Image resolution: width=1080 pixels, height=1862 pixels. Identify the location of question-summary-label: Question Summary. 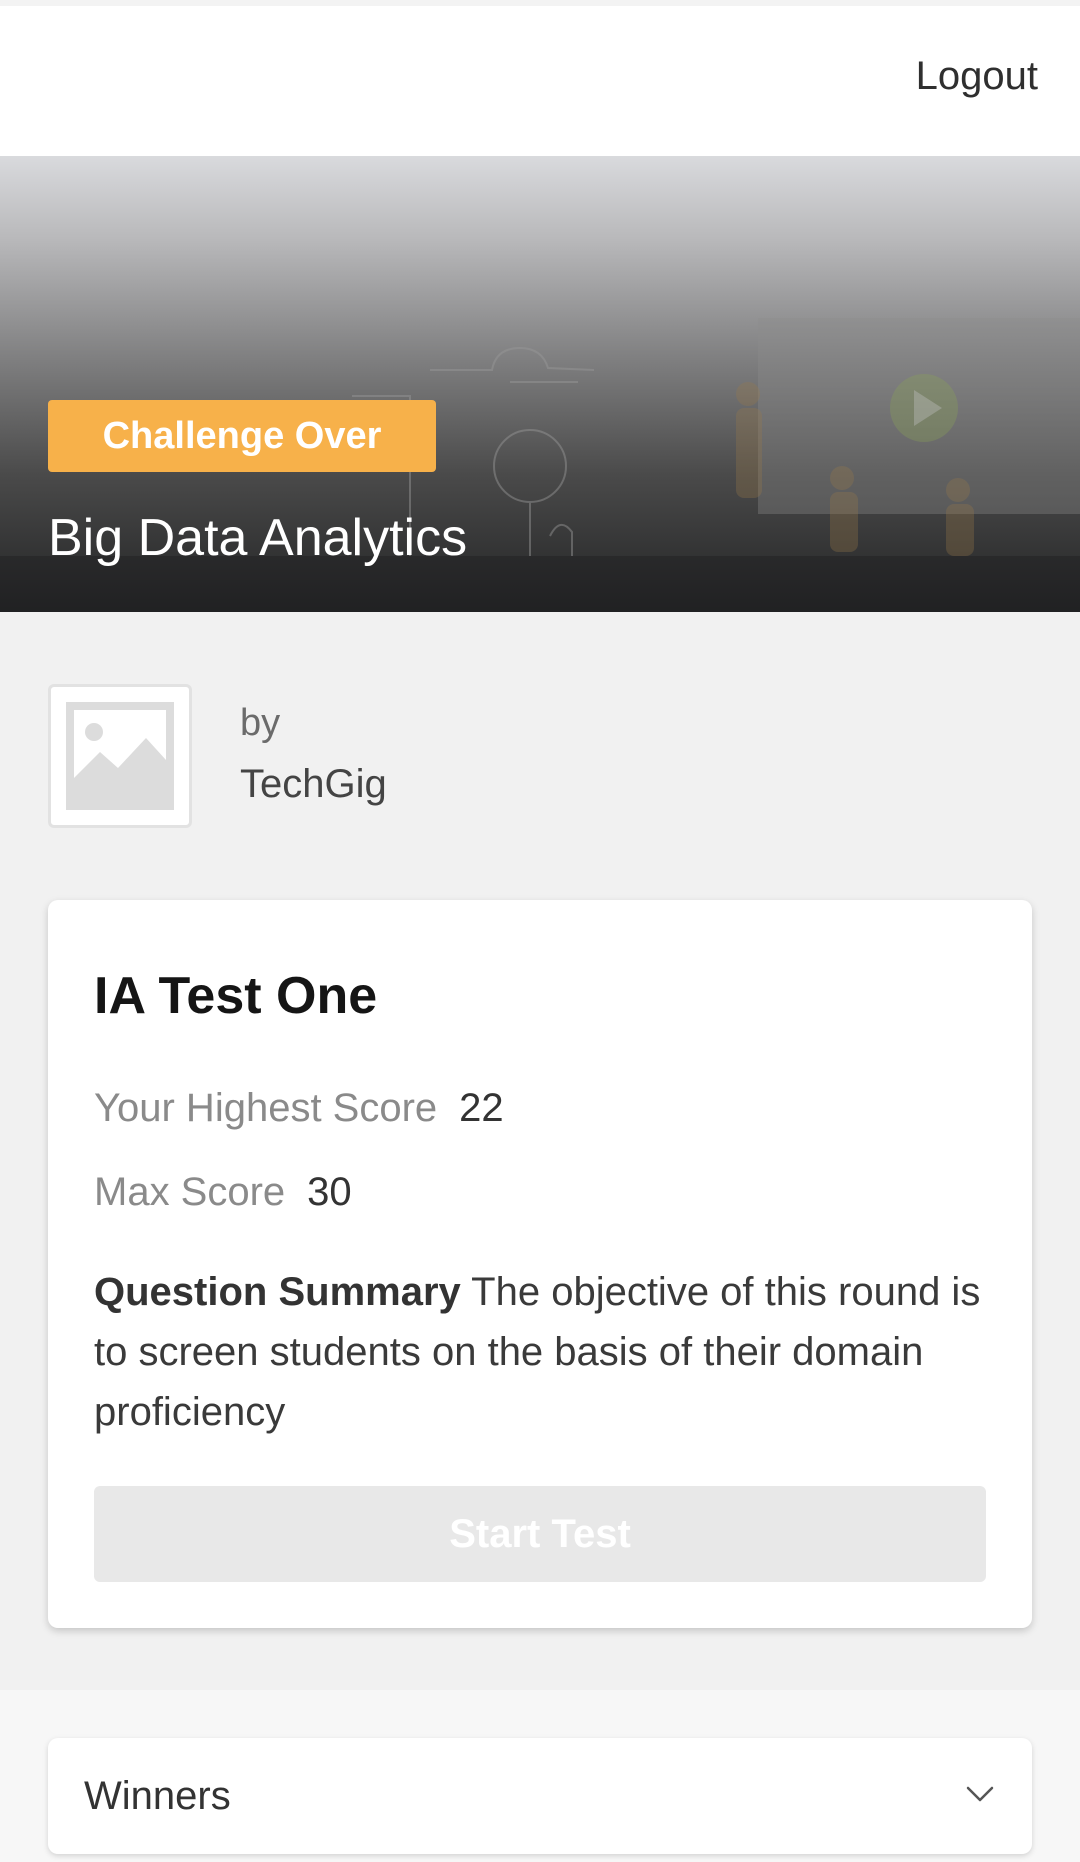
(277, 1292).